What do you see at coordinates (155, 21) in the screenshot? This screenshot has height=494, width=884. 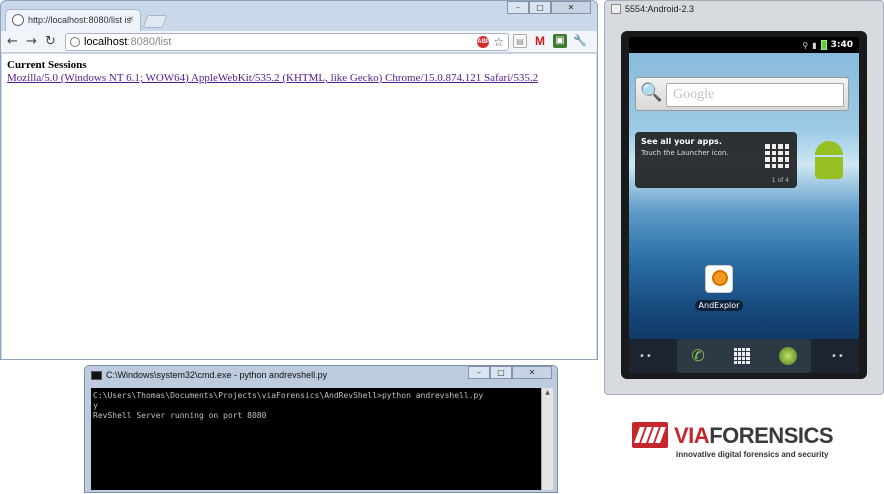 I see `new-tab-button` at bounding box center [155, 21].